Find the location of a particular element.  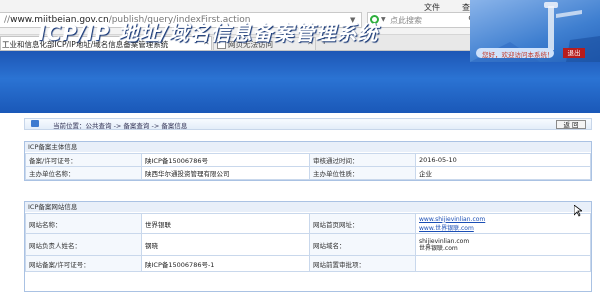

site-domain-label: 网站域名： is located at coordinates (362, 244).